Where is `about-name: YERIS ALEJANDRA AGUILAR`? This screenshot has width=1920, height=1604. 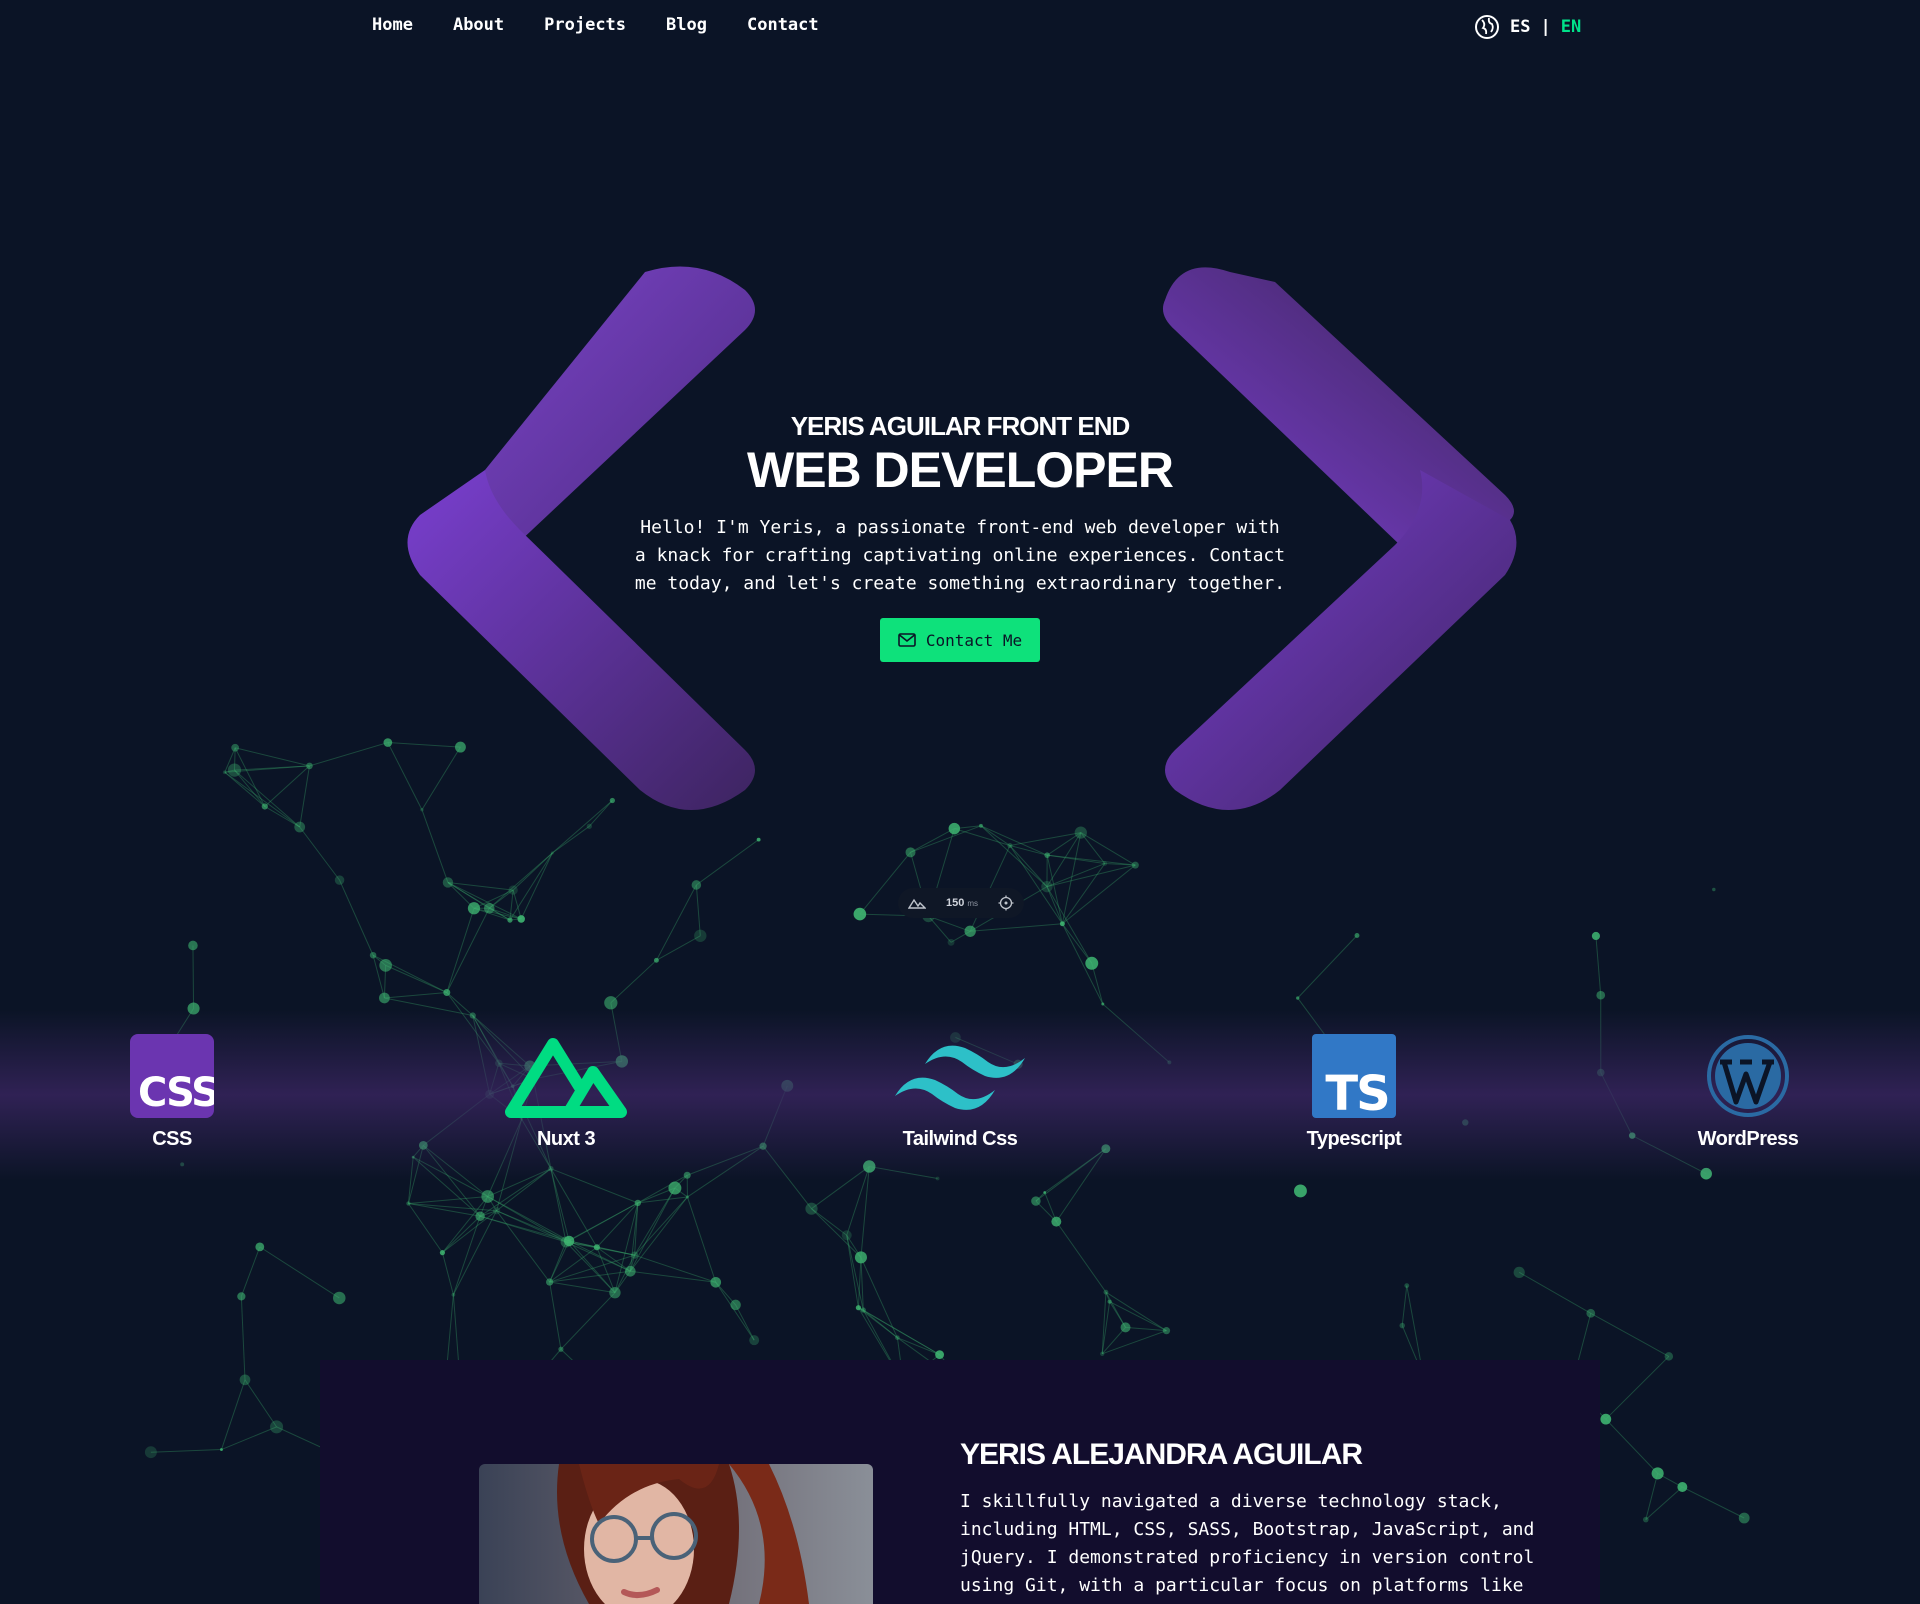 about-name: YERIS ALEJANDRA AGUILAR is located at coordinates (1161, 1454).